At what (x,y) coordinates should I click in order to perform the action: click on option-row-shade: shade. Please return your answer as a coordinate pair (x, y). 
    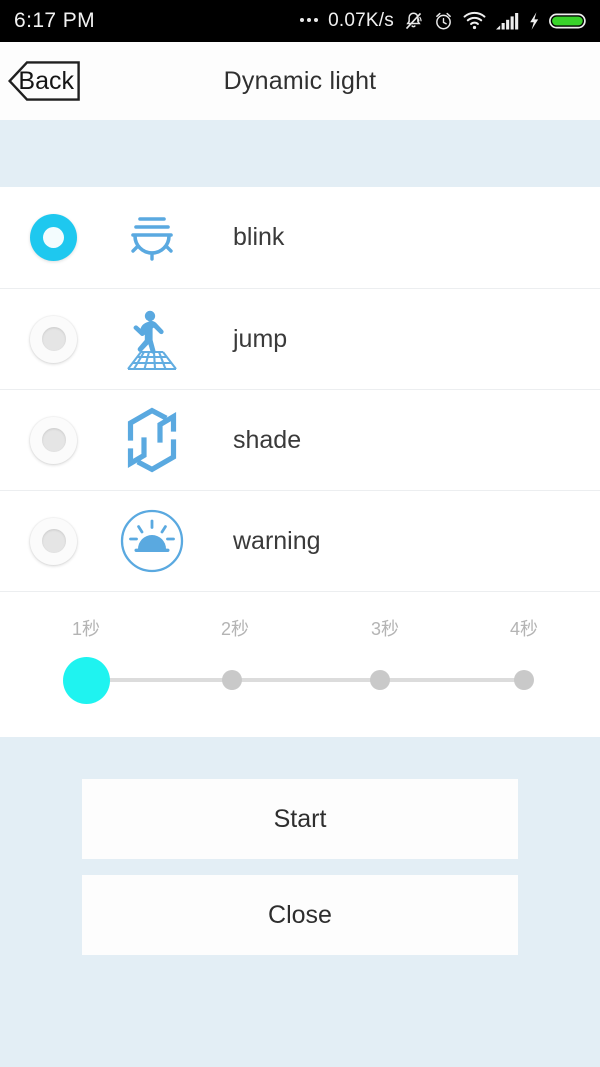
    Looking at the image, I should click on (300, 439).